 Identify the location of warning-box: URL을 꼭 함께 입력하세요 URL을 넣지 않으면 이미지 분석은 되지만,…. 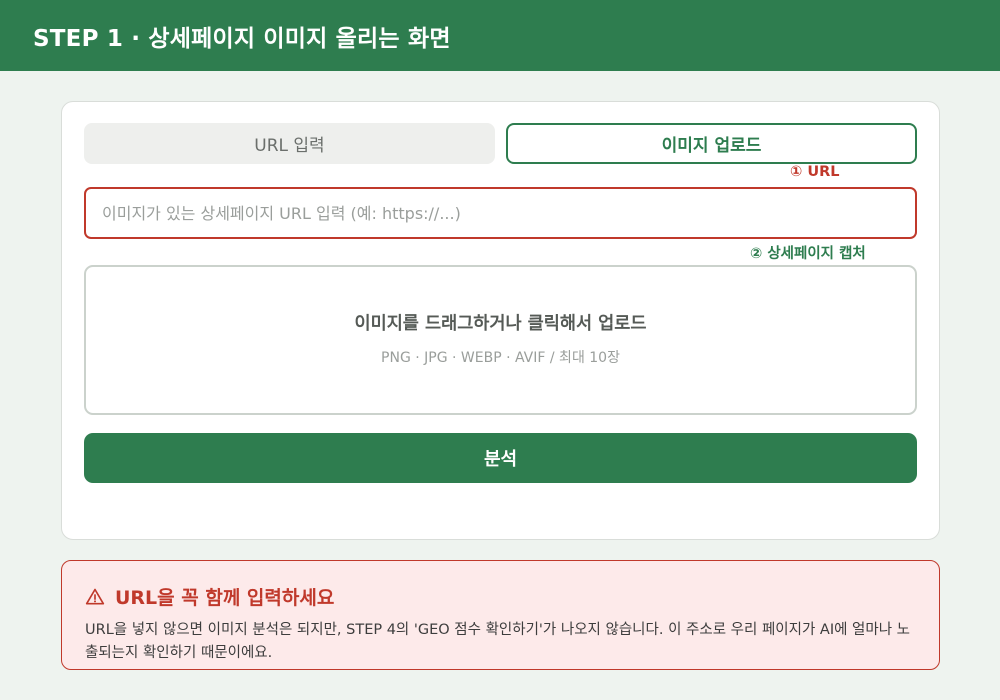
(500, 615).